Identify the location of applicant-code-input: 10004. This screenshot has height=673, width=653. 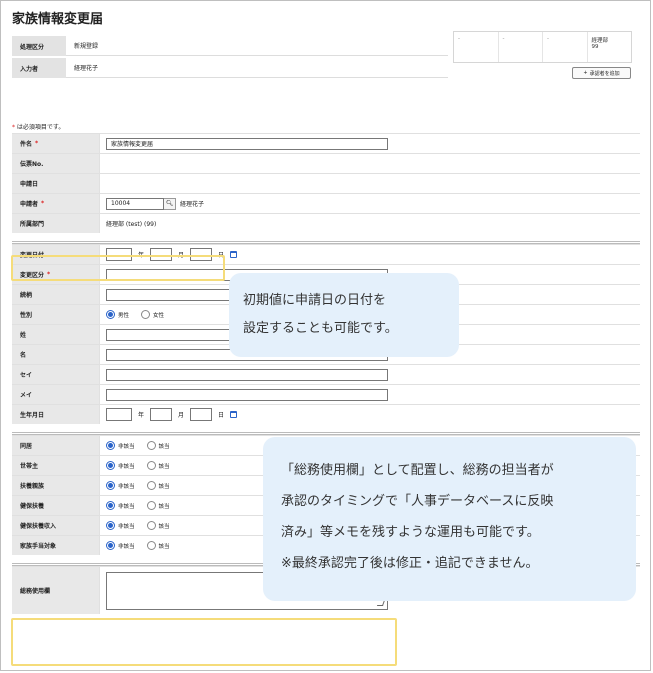
(135, 203).